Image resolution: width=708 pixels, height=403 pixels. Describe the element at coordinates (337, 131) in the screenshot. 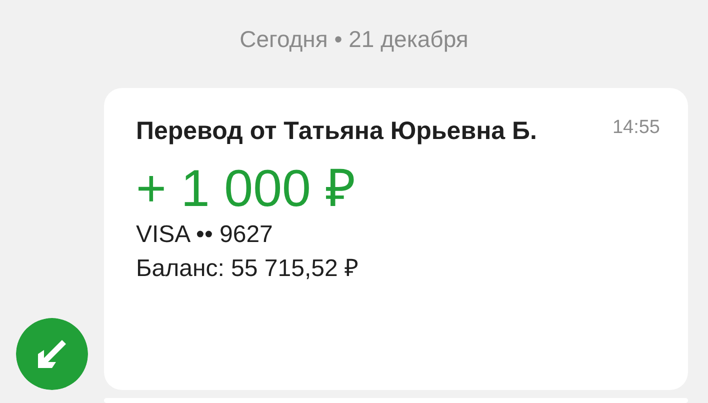

I see `message-title: Перевод от Татьяна Юрьевна Б.` at that location.